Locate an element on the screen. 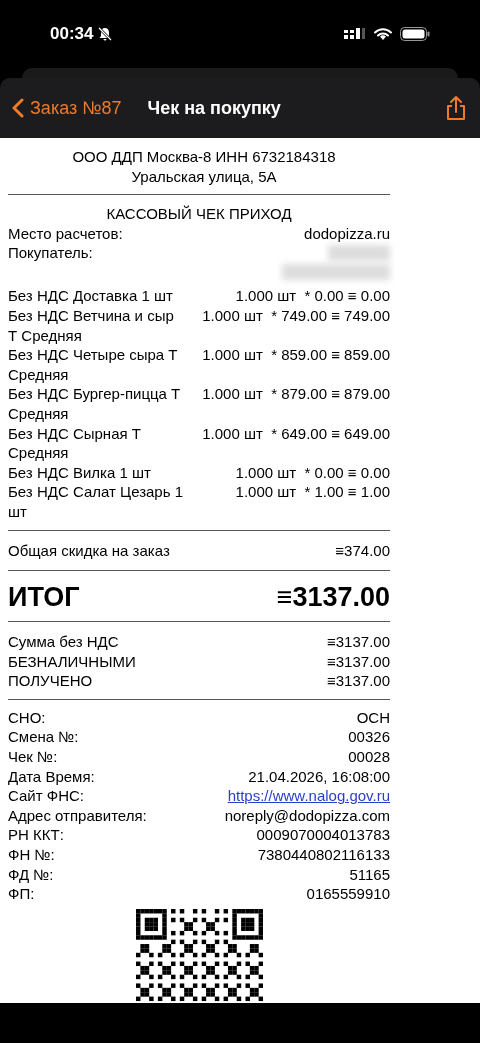  receipt-value: 0009070004013783 is located at coordinates (323, 835).